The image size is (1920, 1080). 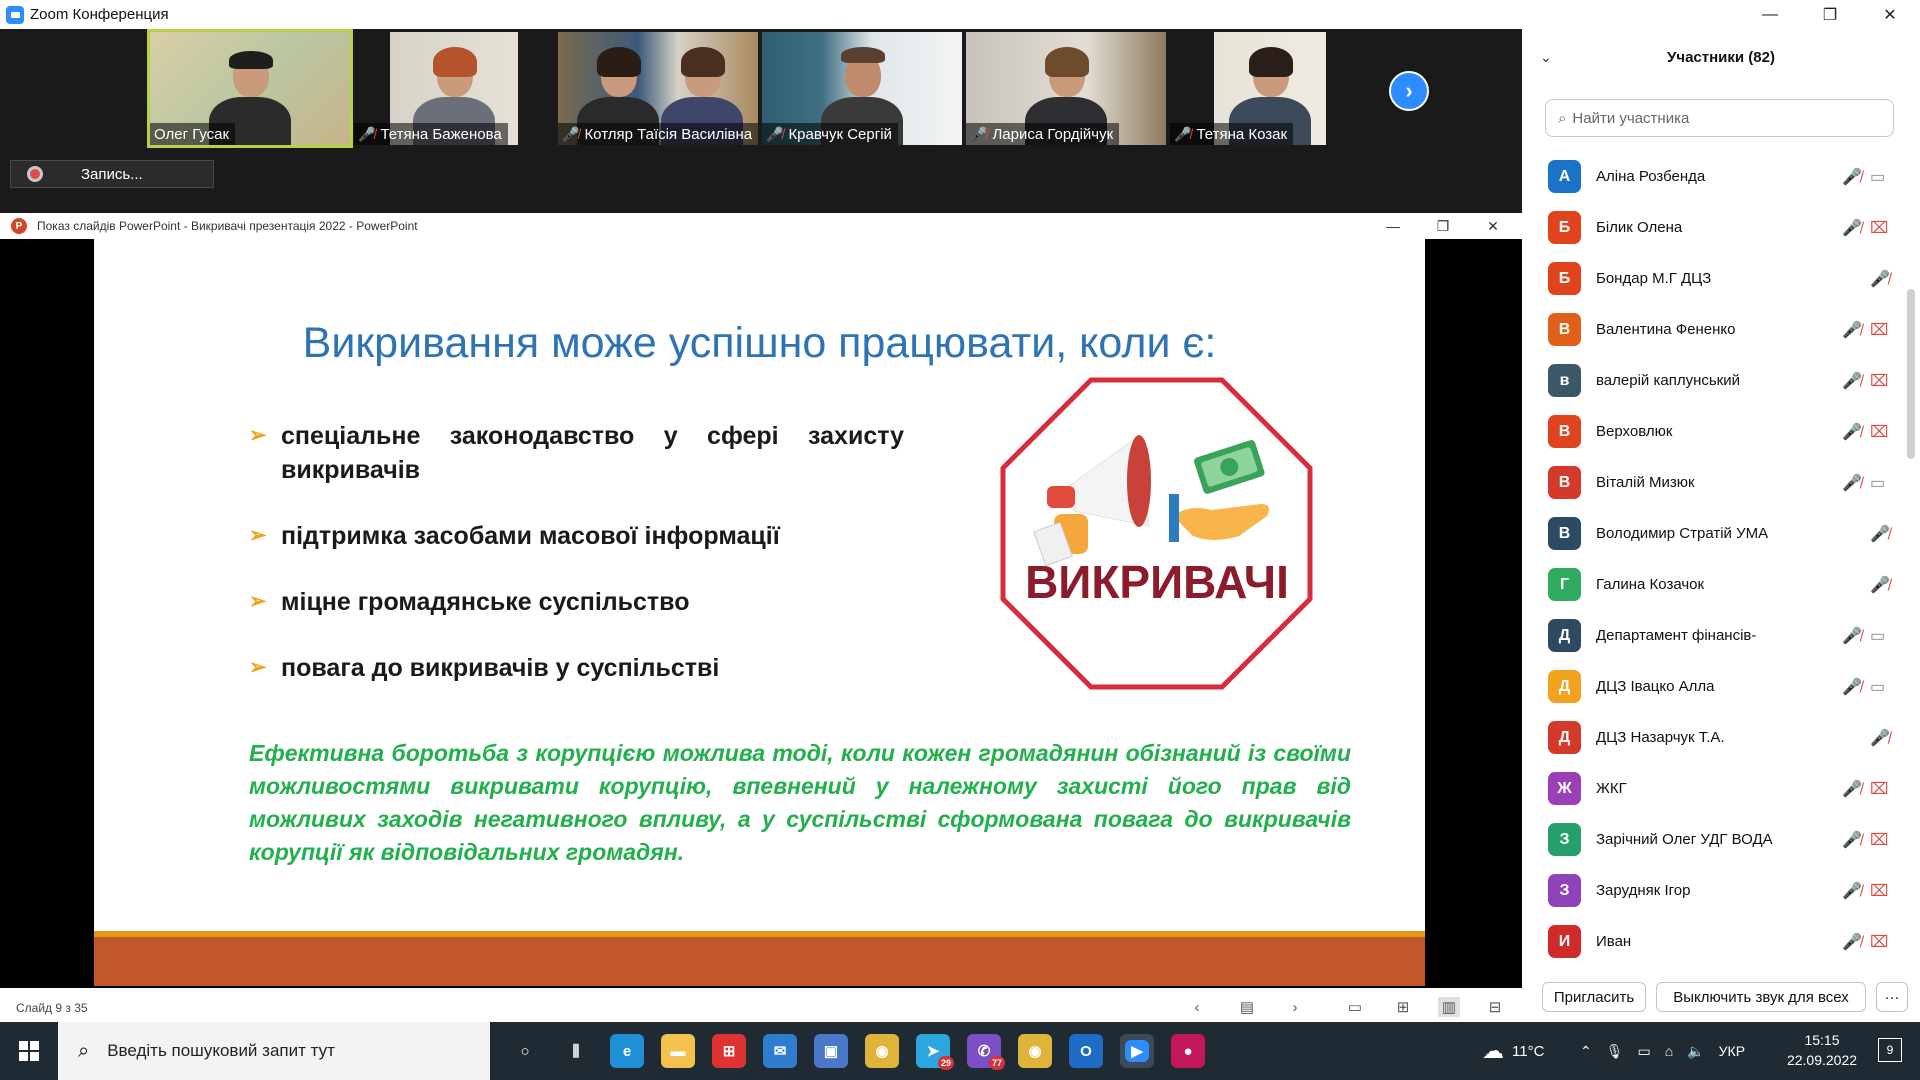 What do you see at coordinates (780, 1051) in the screenshot?
I see `mail-icon: ✉` at bounding box center [780, 1051].